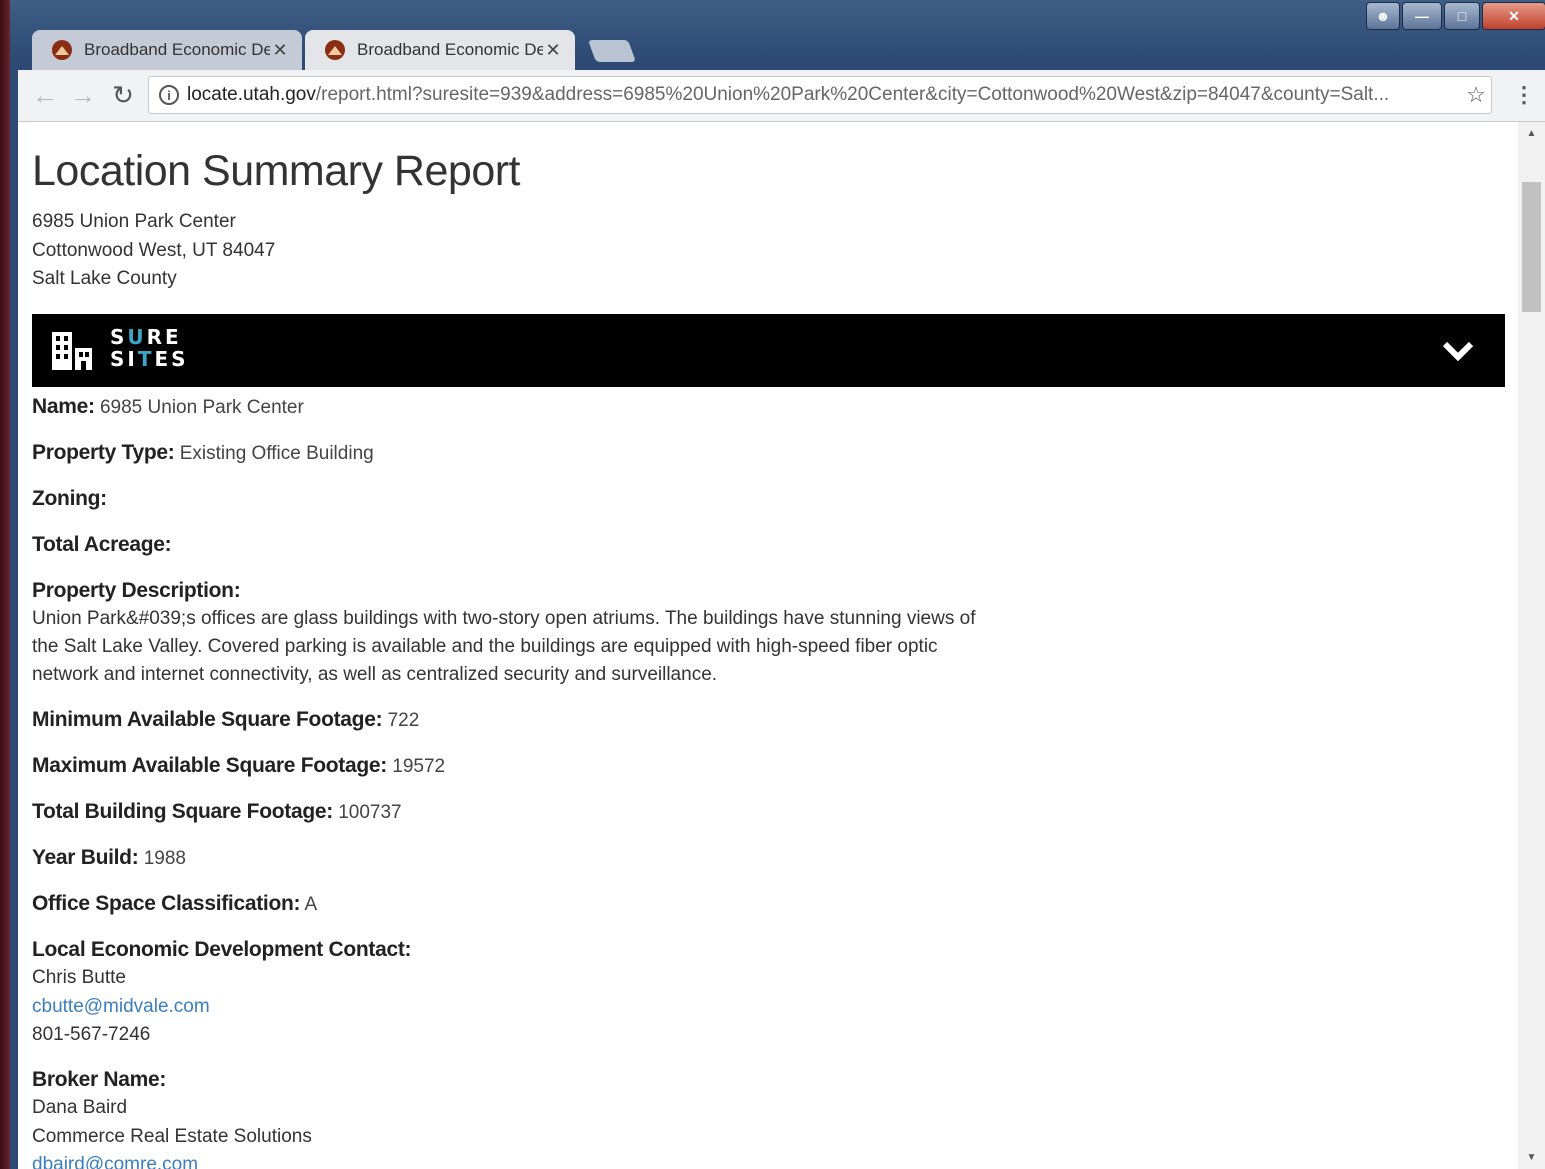  What do you see at coordinates (69, 498) in the screenshot?
I see `field-label: Zoning:` at bounding box center [69, 498].